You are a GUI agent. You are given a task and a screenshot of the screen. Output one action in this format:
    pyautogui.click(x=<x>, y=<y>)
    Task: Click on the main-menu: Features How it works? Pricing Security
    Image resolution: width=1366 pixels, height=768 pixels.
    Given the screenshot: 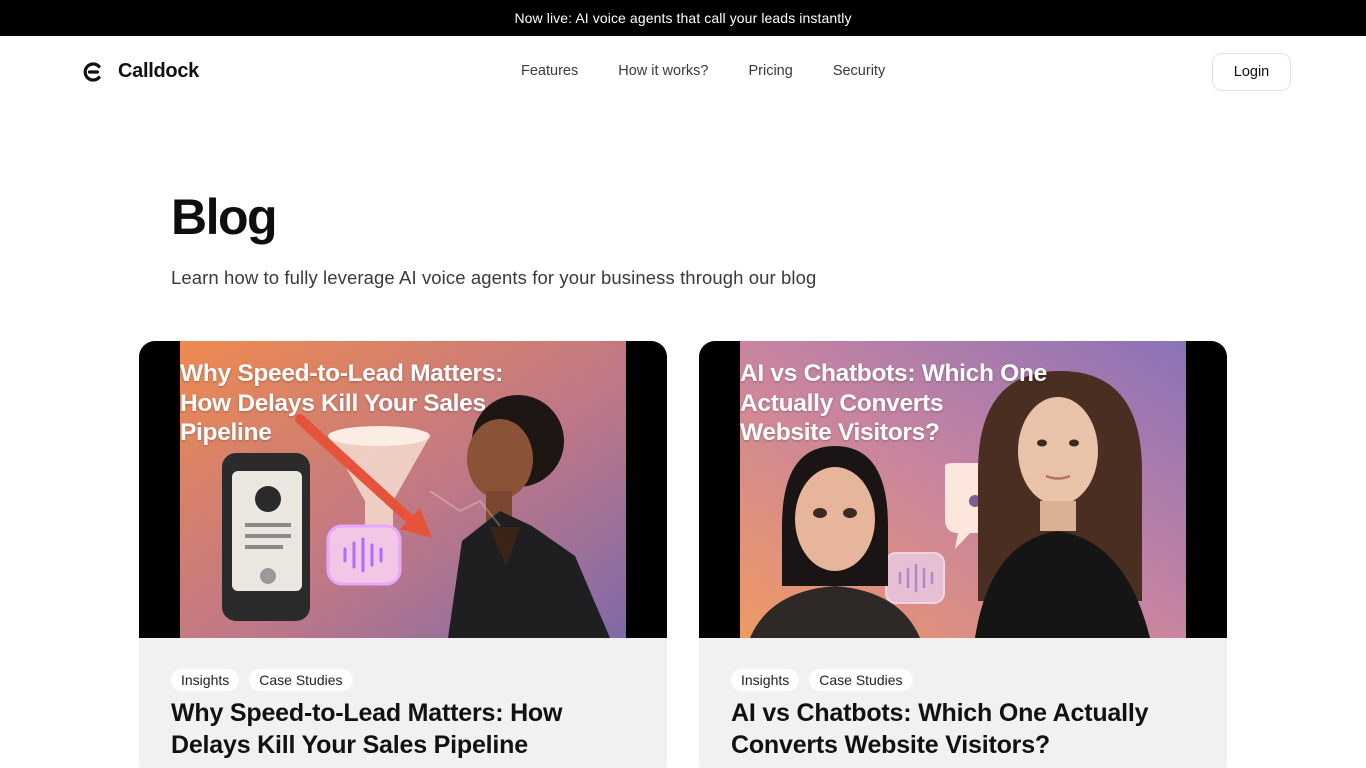 What is the action you would take?
    pyautogui.click(x=703, y=71)
    